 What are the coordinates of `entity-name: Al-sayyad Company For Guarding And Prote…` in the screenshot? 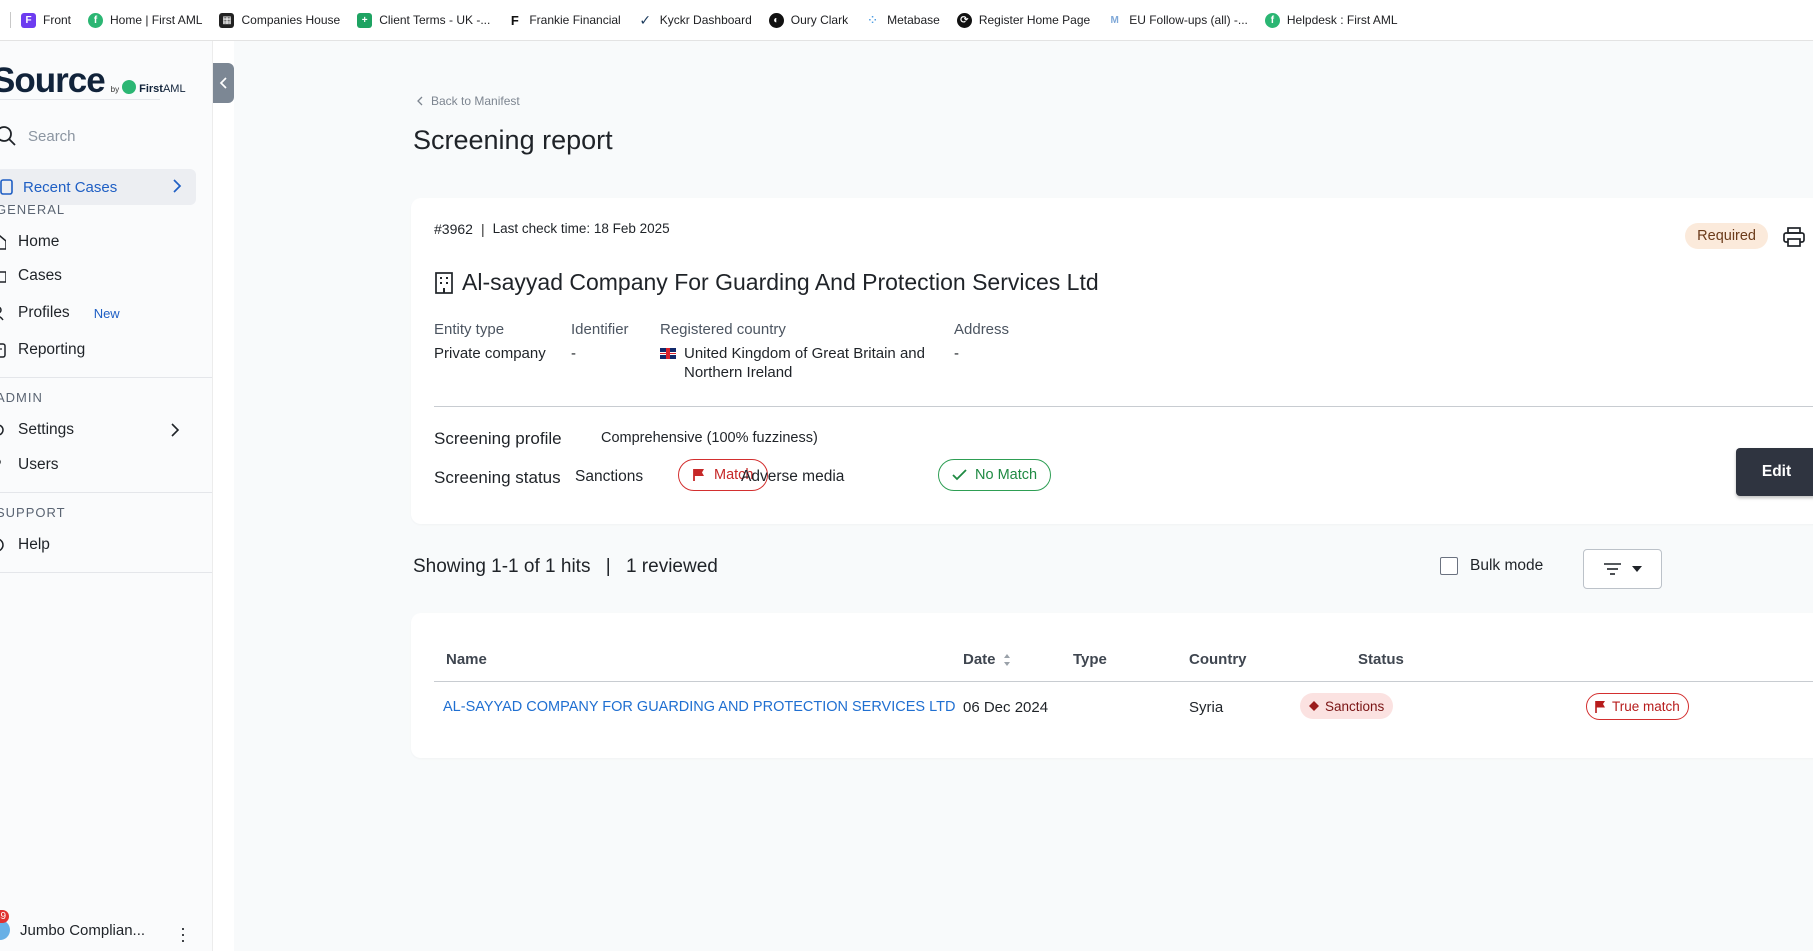 It's located at (780, 282).